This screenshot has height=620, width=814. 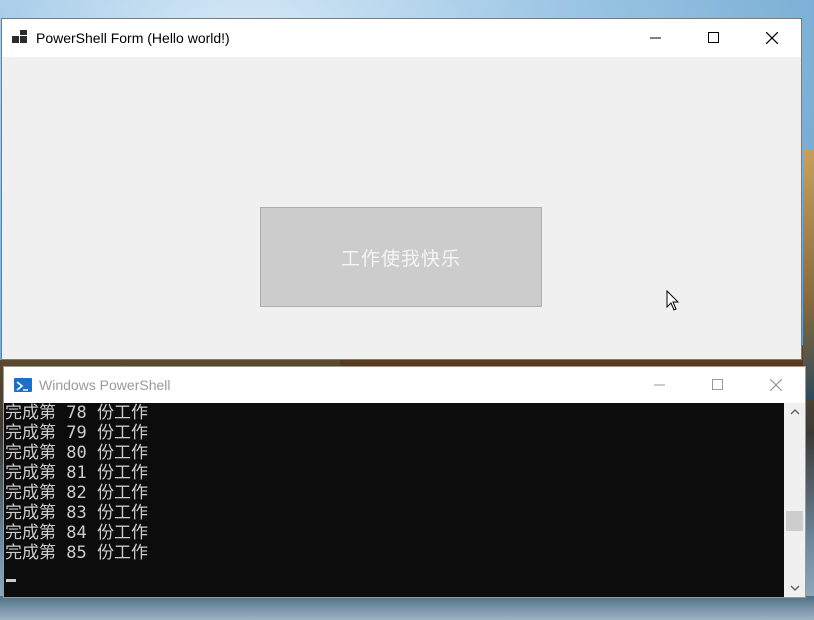 What do you see at coordinates (23, 385) in the screenshot?
I see `powershell-icon` at bounding box center [23, 385].